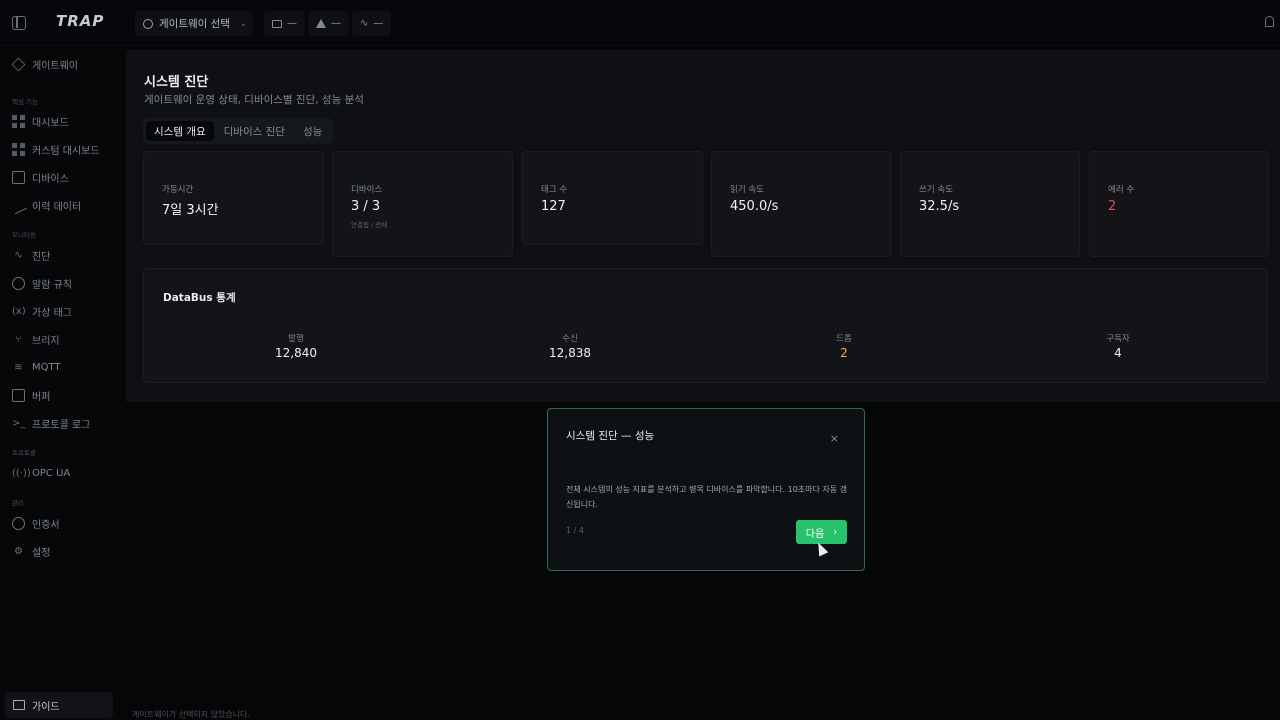 The image size is (1280, 720). What do you see at coordinates (24, 453) in the screenshot?
I see `sidebar-section-protocol: 프로토콜` at bounding box center [24, 453].